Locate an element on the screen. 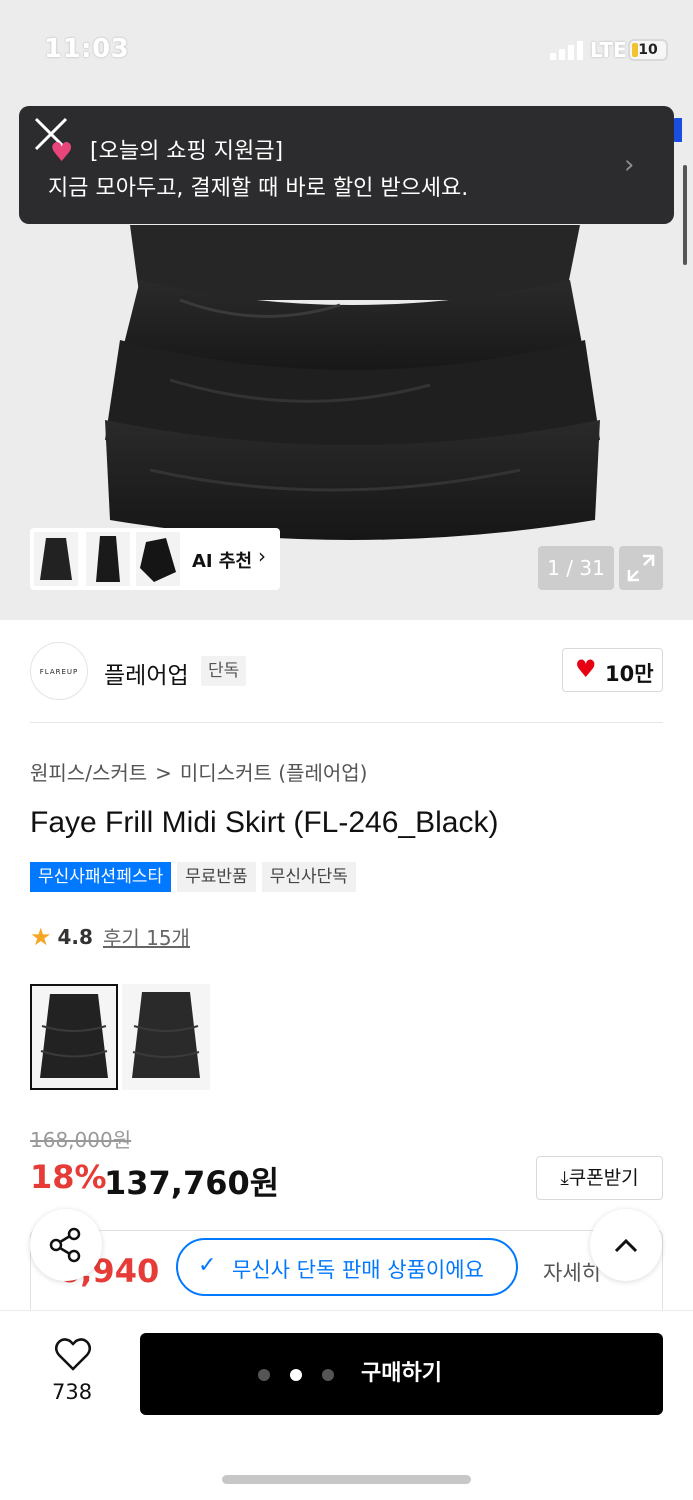 The height and width of the screenshot is (1500, 693). brand-logo: FLAREUP is located at coordinates (59, 671).